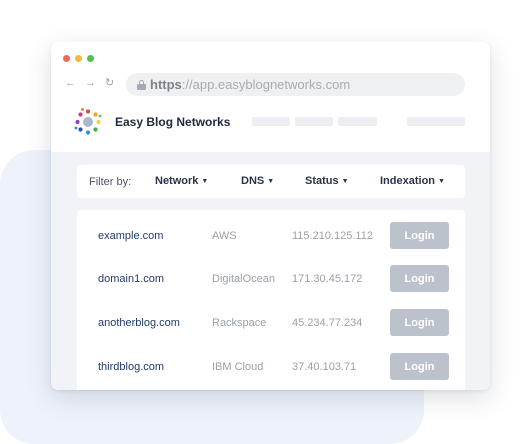  What do you see at coordinates (173, 122) in the screenshot?
I see `brand-name: Easy Blog Networks` at bounding box center [173, 122].